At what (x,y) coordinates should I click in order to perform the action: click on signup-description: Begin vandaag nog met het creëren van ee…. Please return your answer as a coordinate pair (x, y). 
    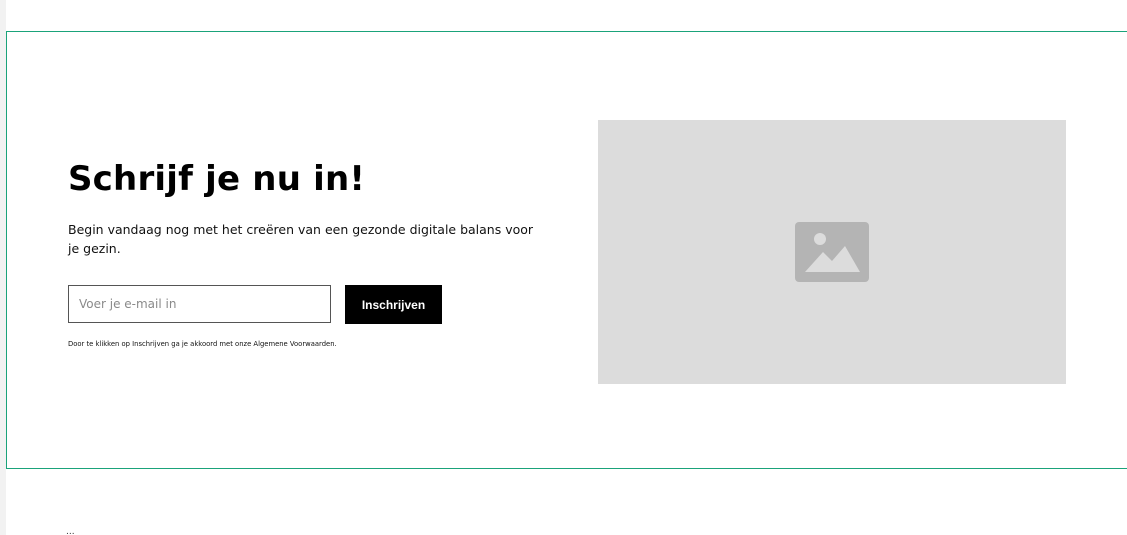
    Looking at the image, I should click on (301, 239).